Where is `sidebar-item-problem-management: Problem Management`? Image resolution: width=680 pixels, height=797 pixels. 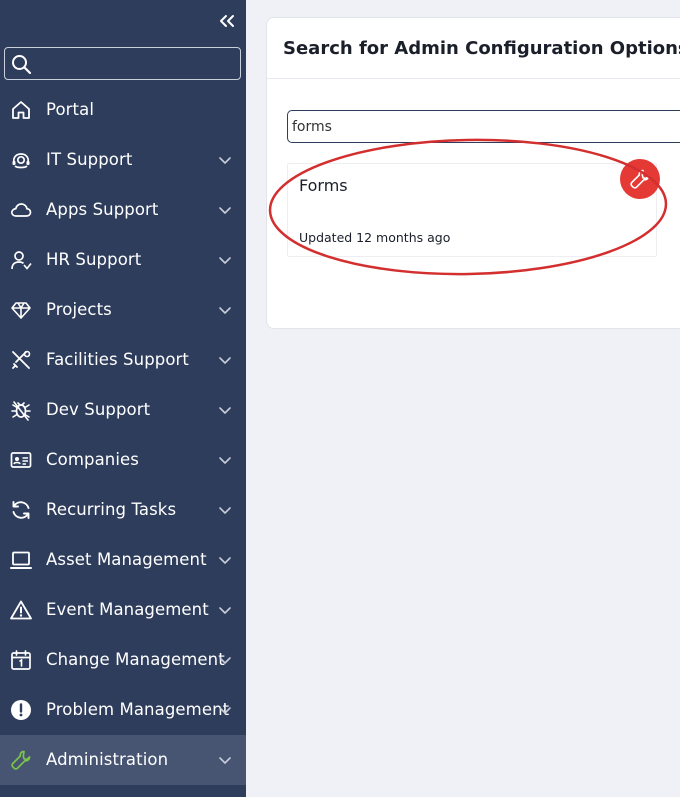 sidebar-item-problem-management: Problem Management is located at coordinates (123, 710).